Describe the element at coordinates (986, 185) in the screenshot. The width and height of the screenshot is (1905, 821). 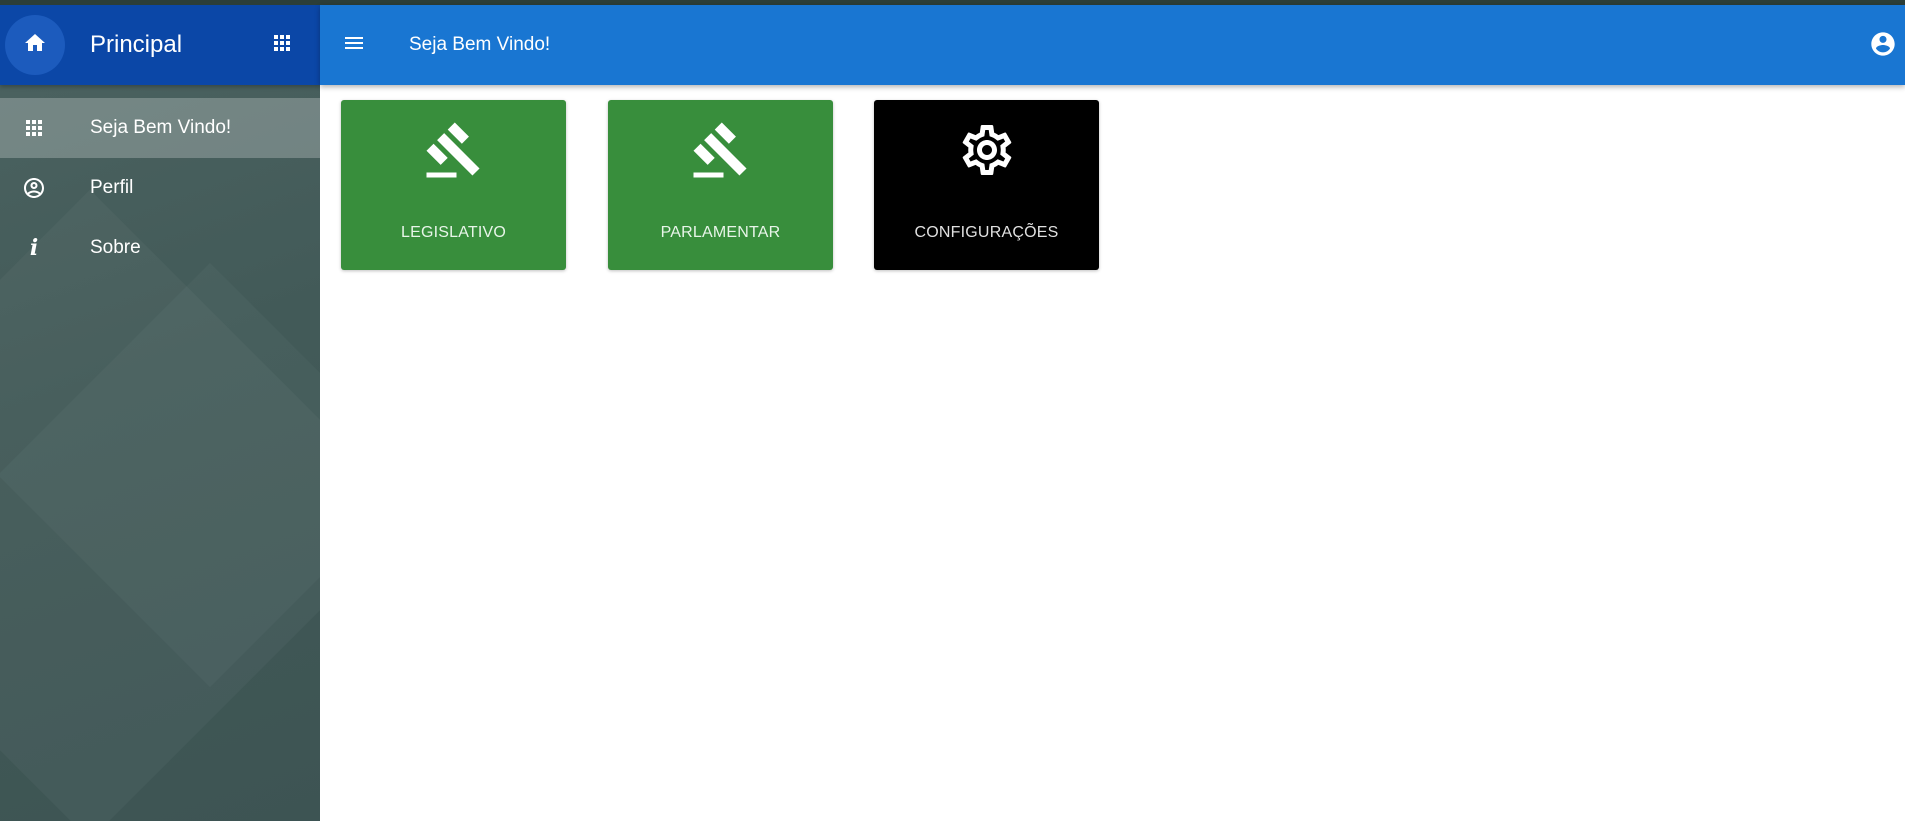
I see `tile-configuracoes: CONFIGURAÇÕES` at that location.